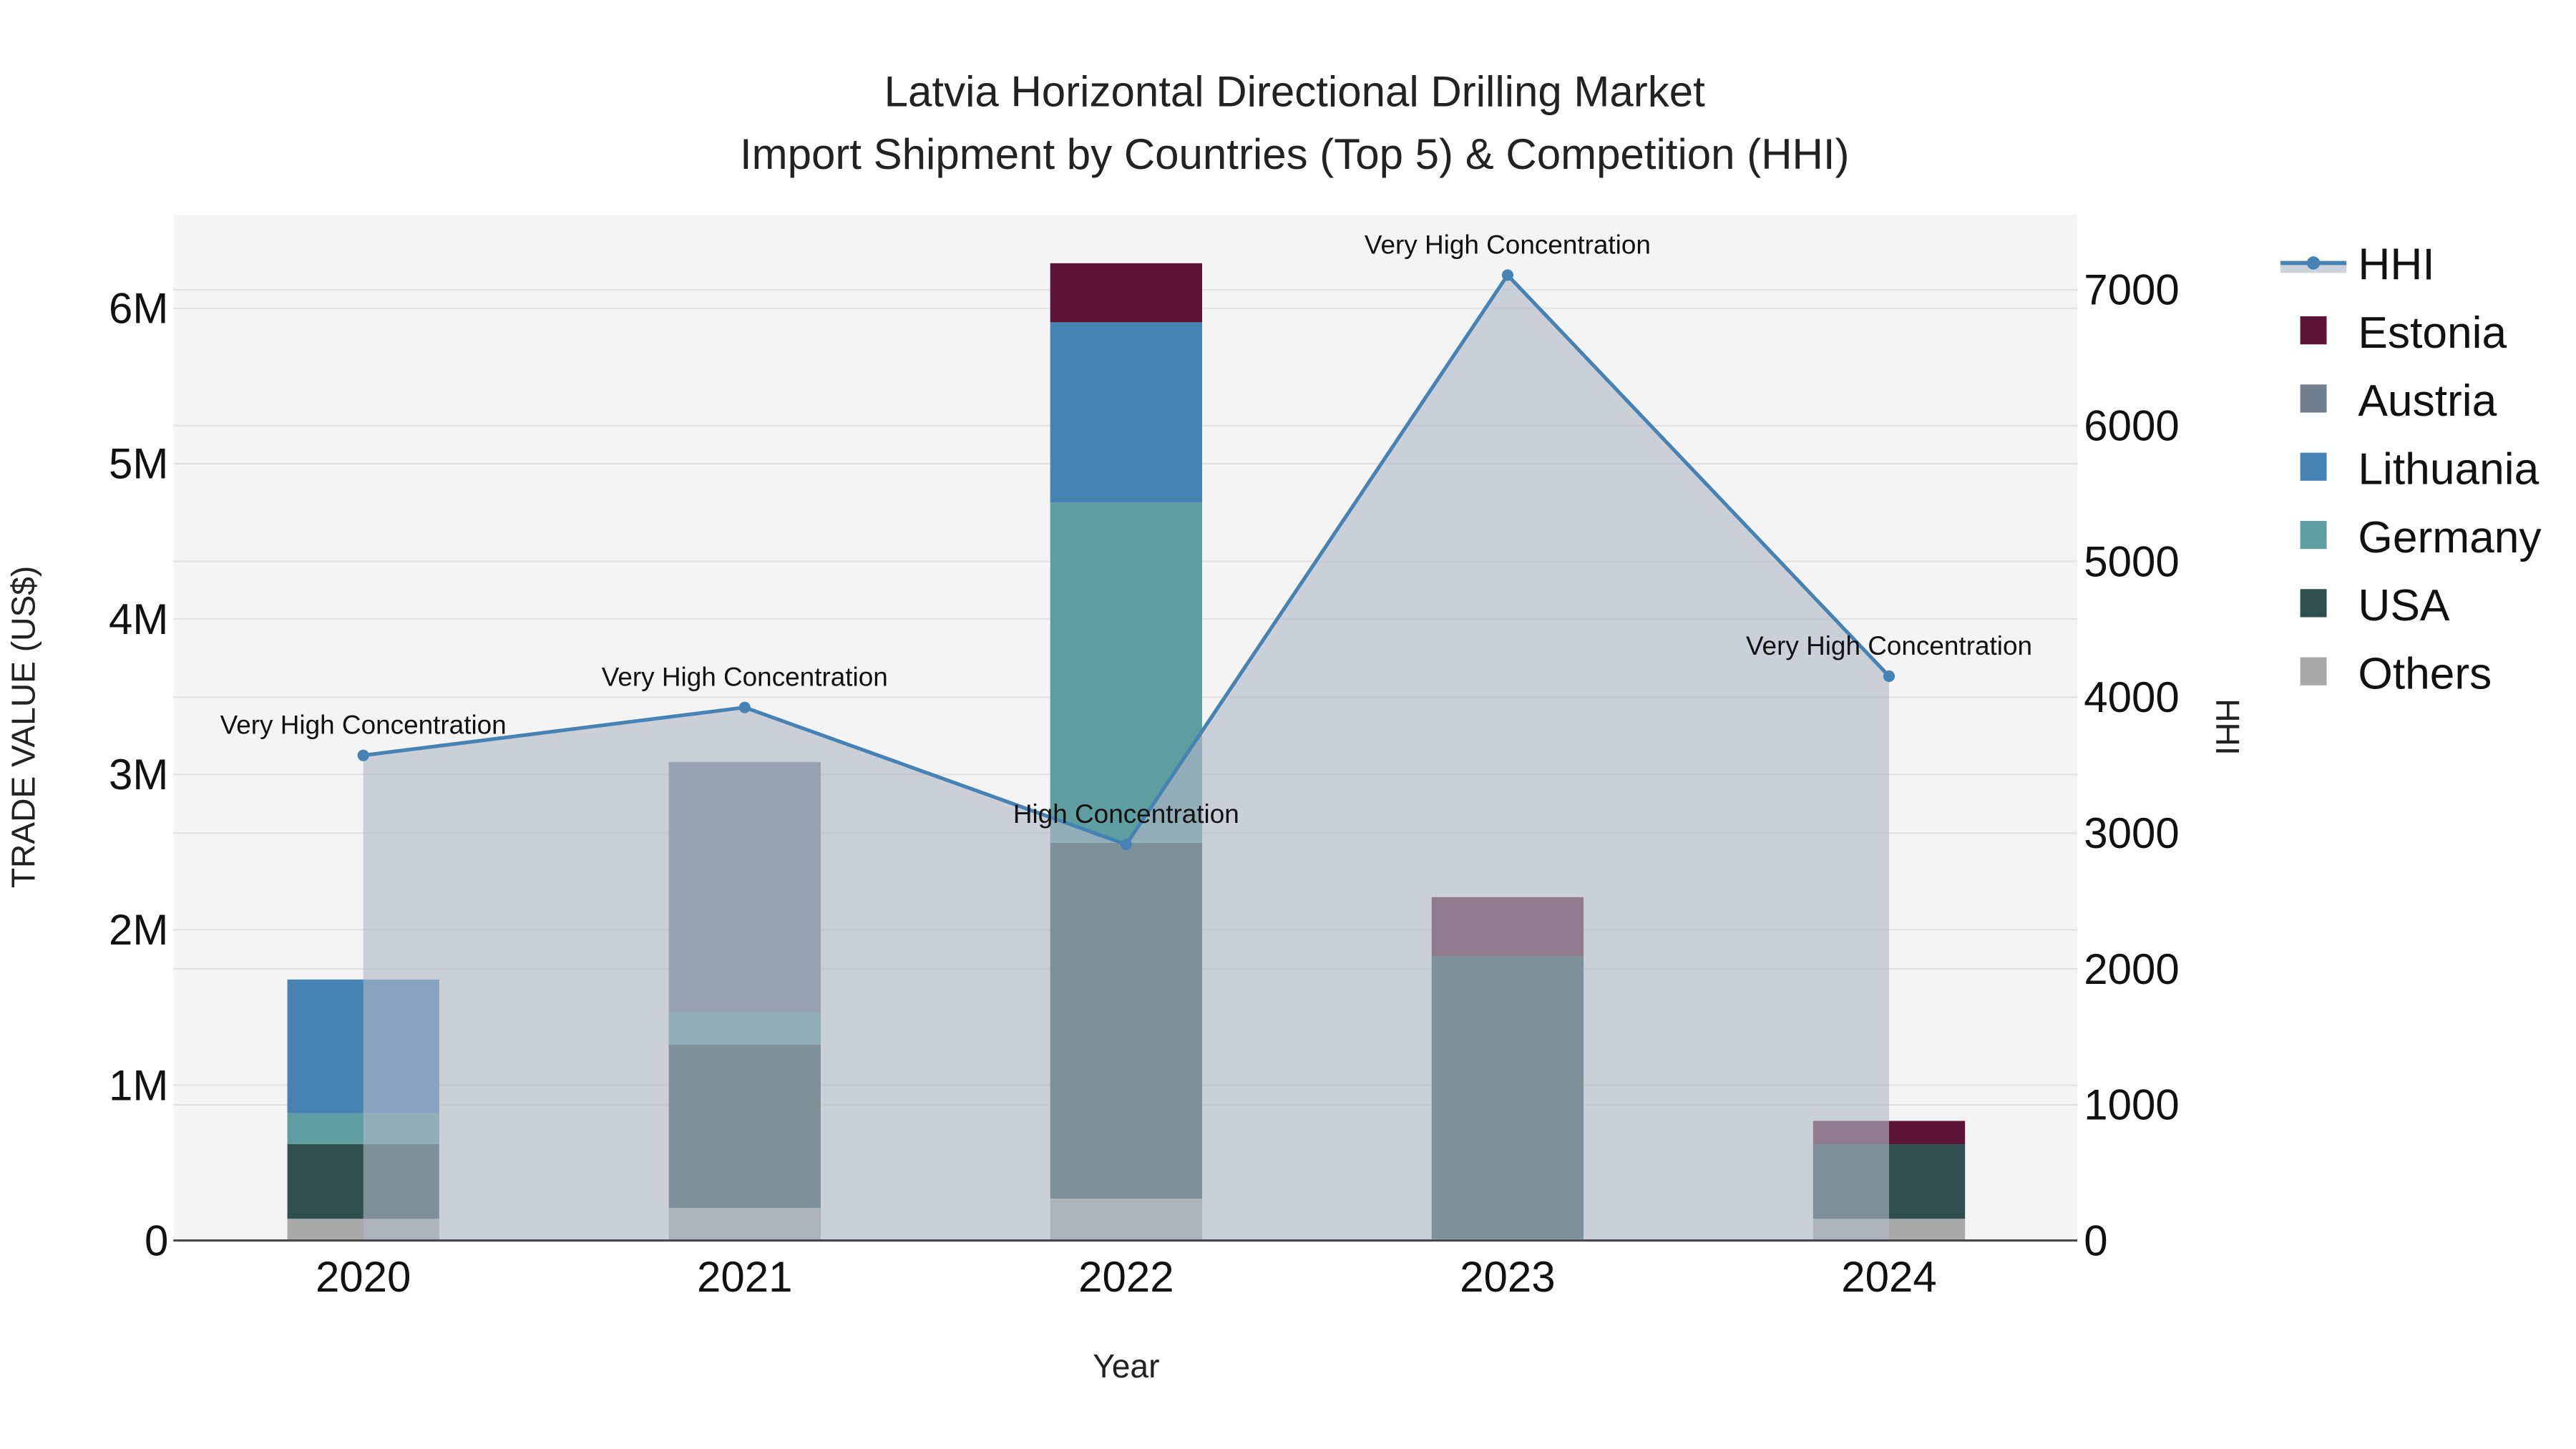 Image resolution: width=2576 pixels, height=1449 pixels. Describe the element at coordinates (2131, 833) in the screenshot. I see `y2-tick-label: 3000` at that location.